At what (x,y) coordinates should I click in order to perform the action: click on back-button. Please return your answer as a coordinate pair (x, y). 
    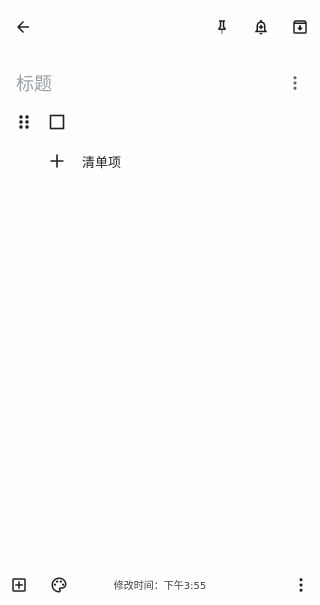
    Looking at the image, I should click on (23, 27).